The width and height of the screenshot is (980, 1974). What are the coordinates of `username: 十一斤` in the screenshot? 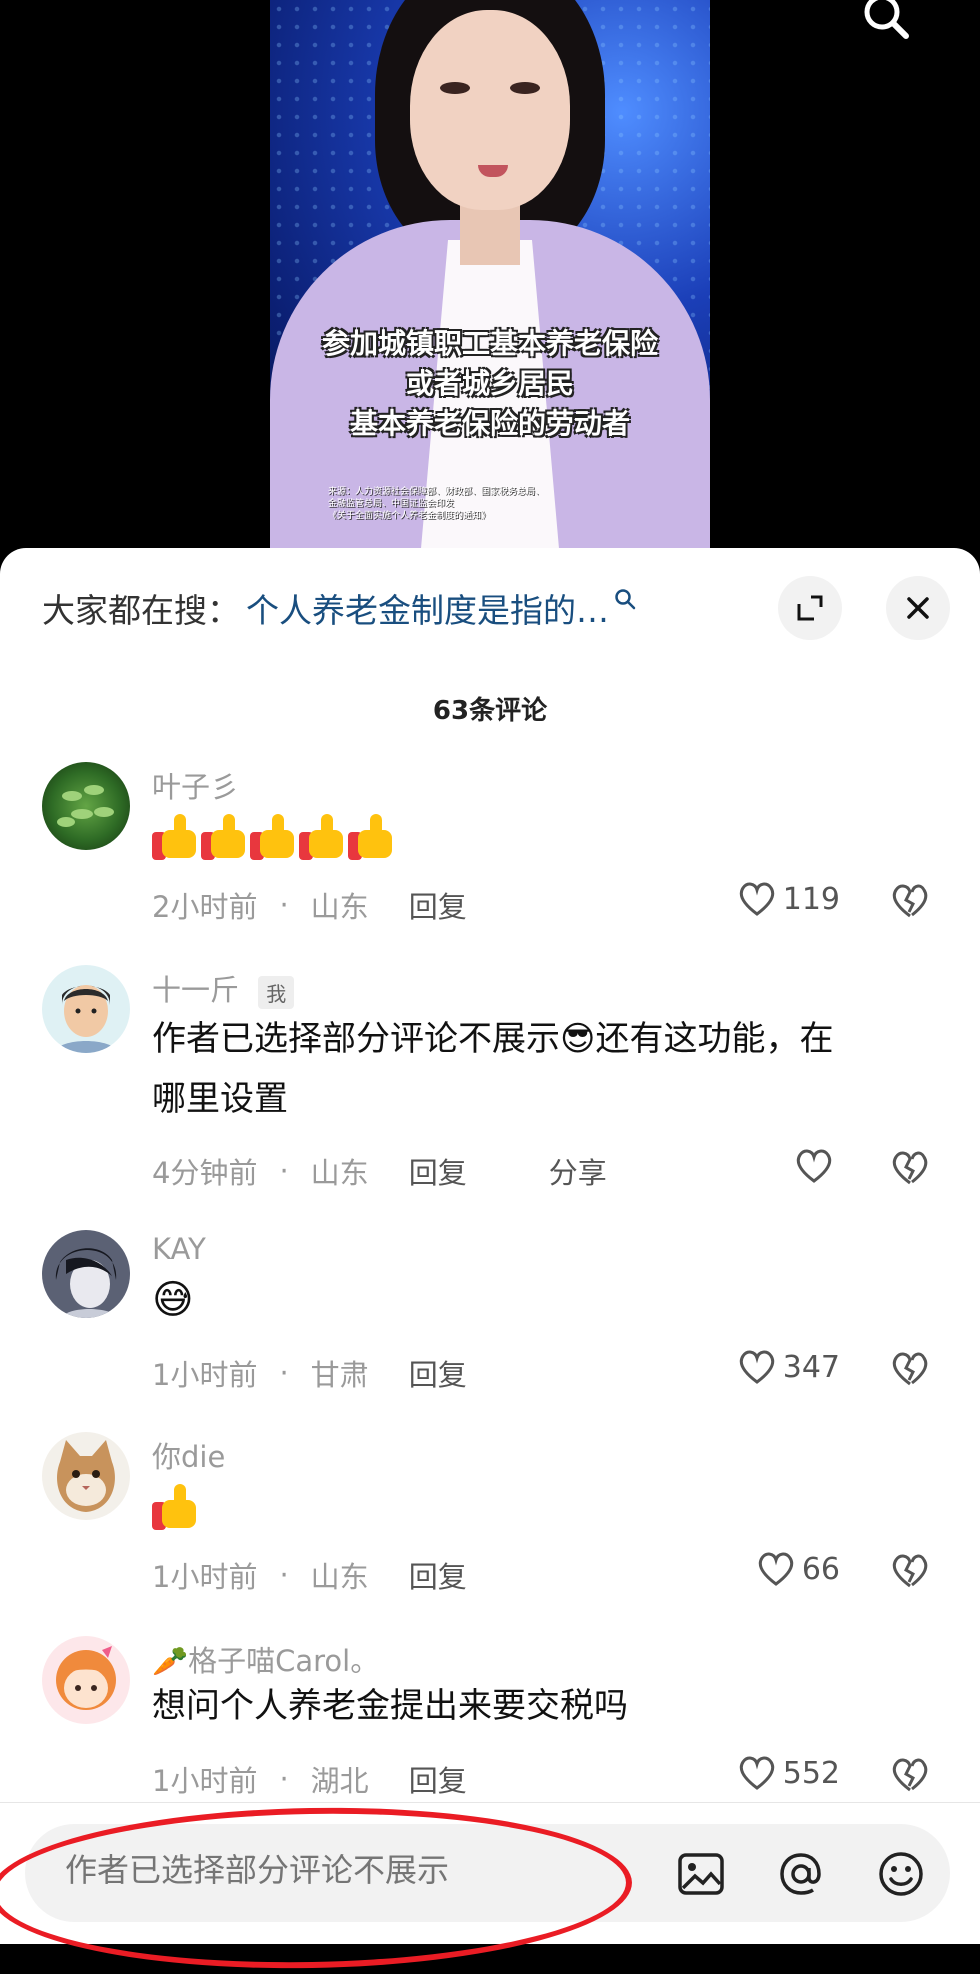 It's located at (195, 990).